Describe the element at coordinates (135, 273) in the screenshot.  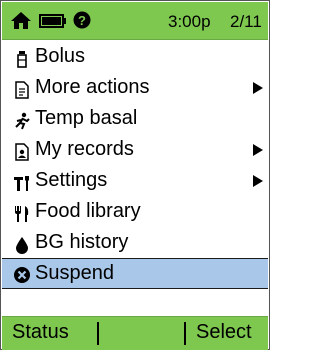
I see `menu-item-suspend: Suspend` at that location.